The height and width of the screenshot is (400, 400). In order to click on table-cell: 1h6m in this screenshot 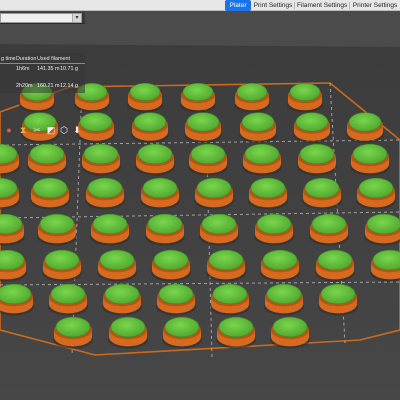, I will do `click(23, 69)`.